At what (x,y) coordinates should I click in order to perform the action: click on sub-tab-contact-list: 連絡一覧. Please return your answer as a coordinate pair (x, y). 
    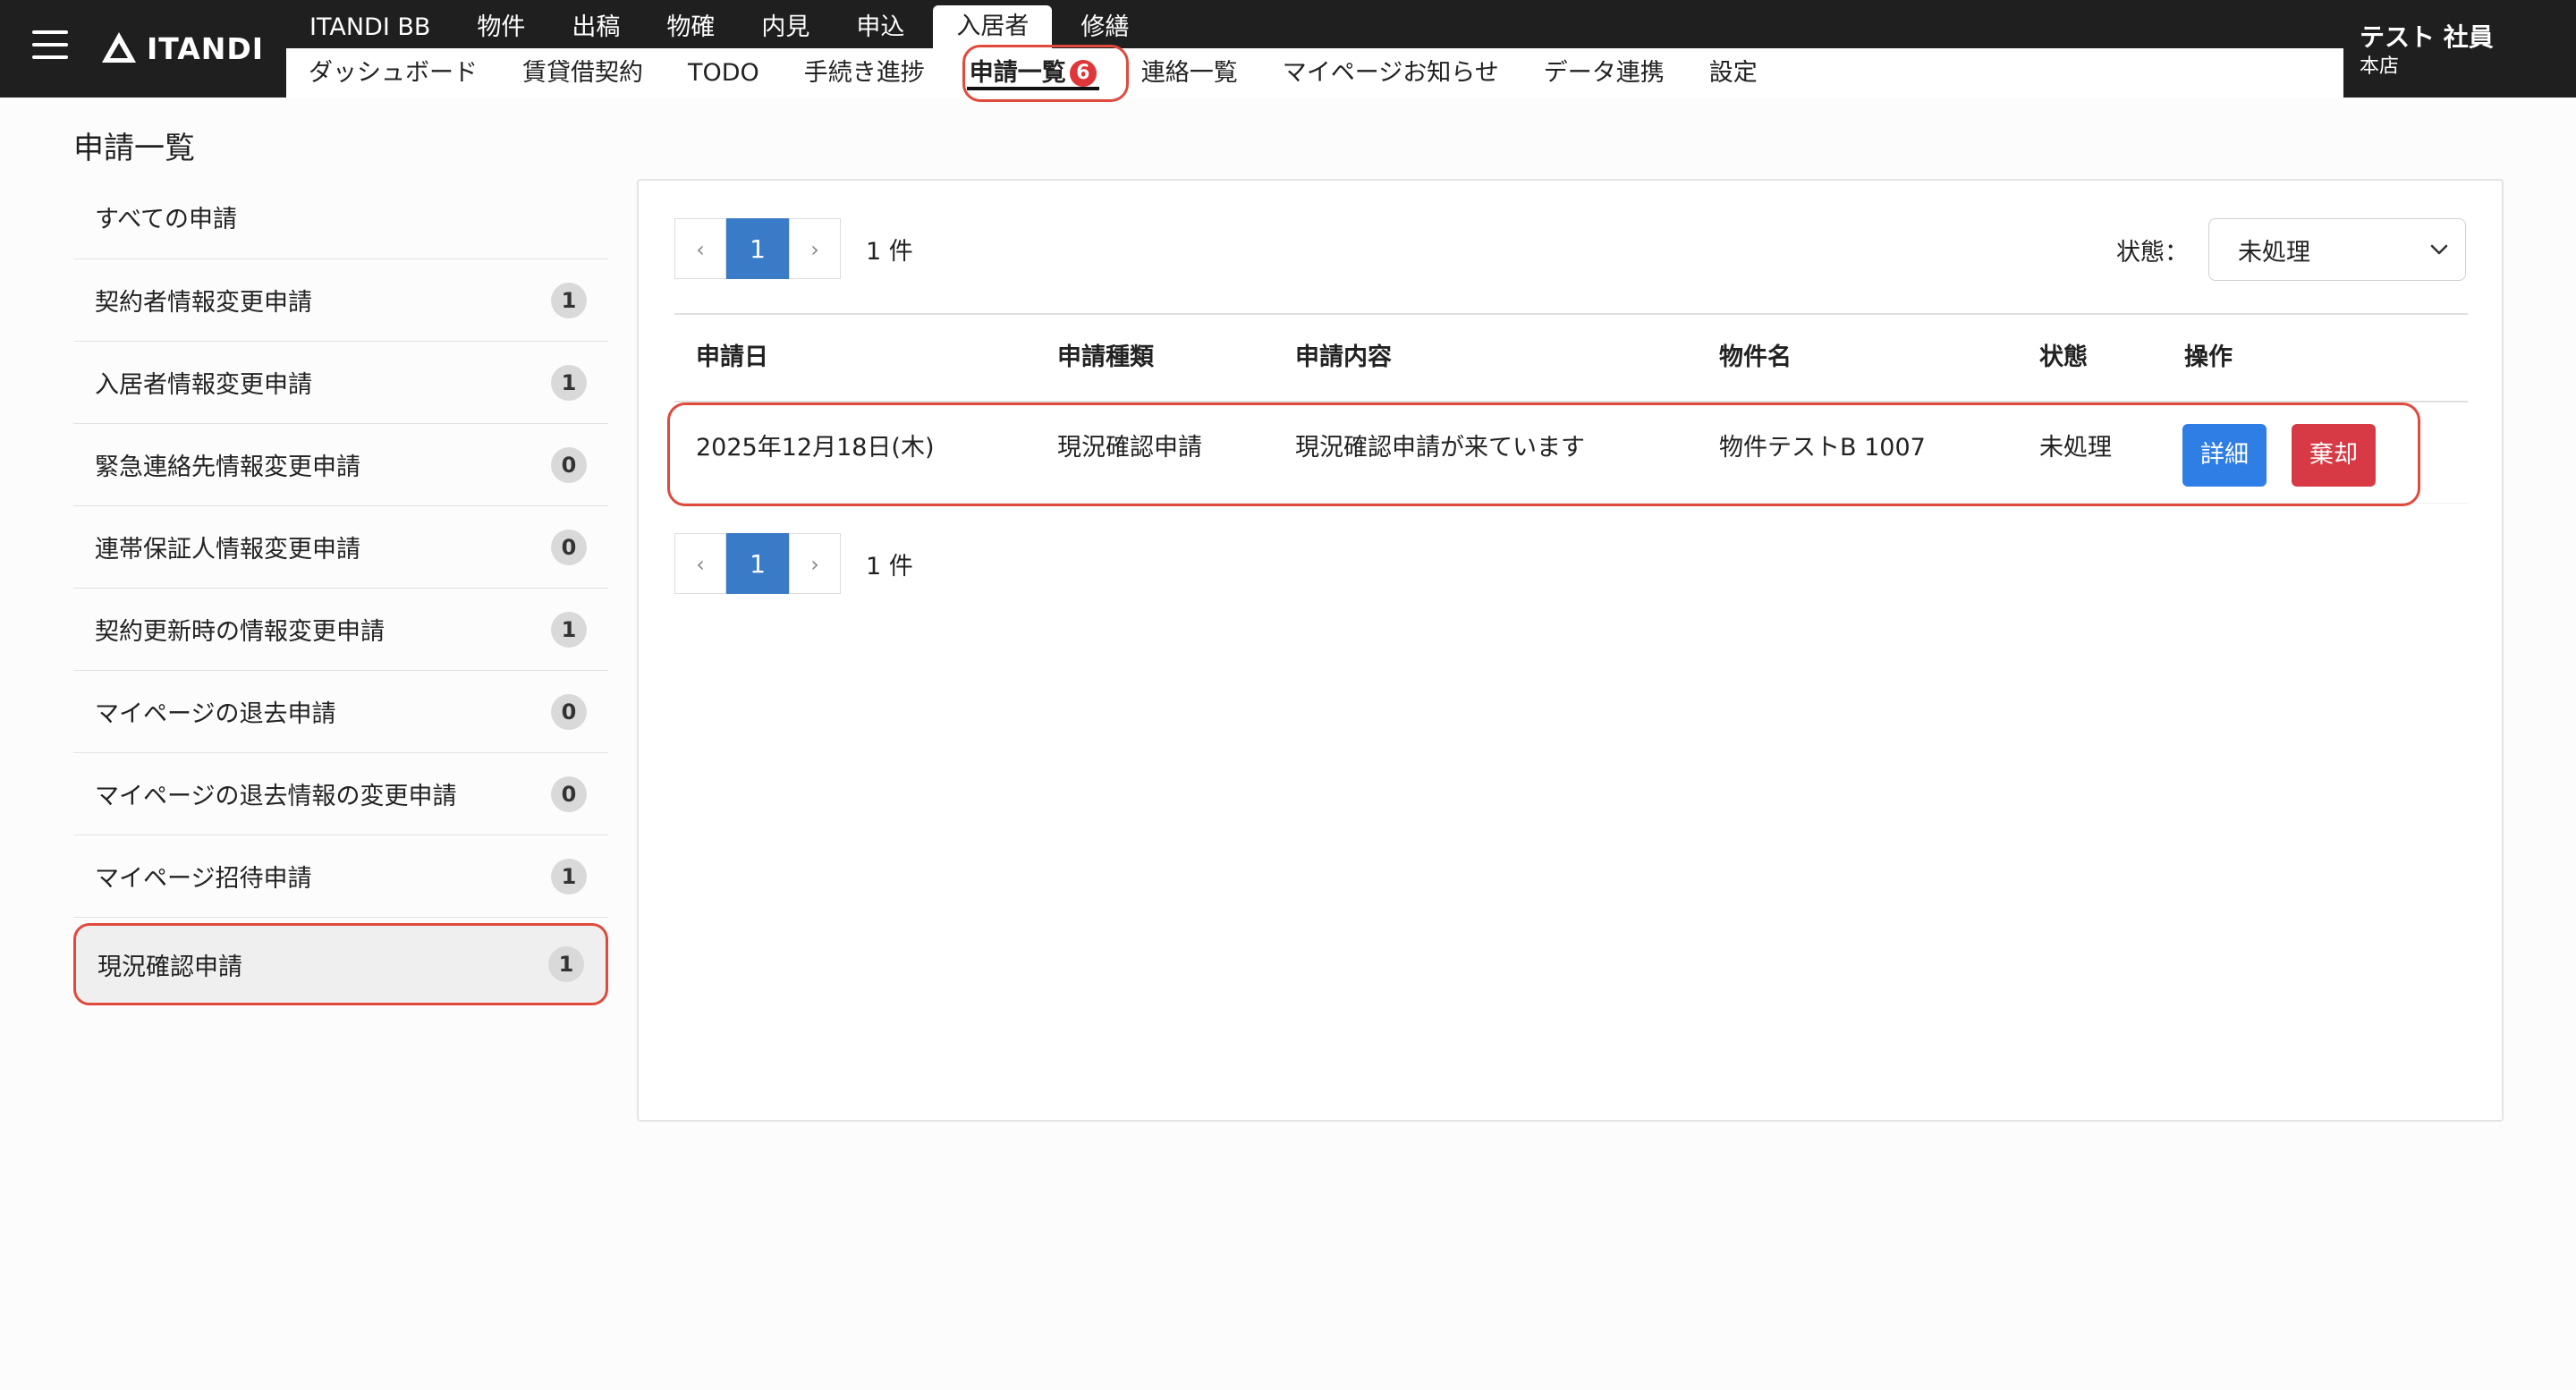
    Looking at the image, I should click on (1189, 72).